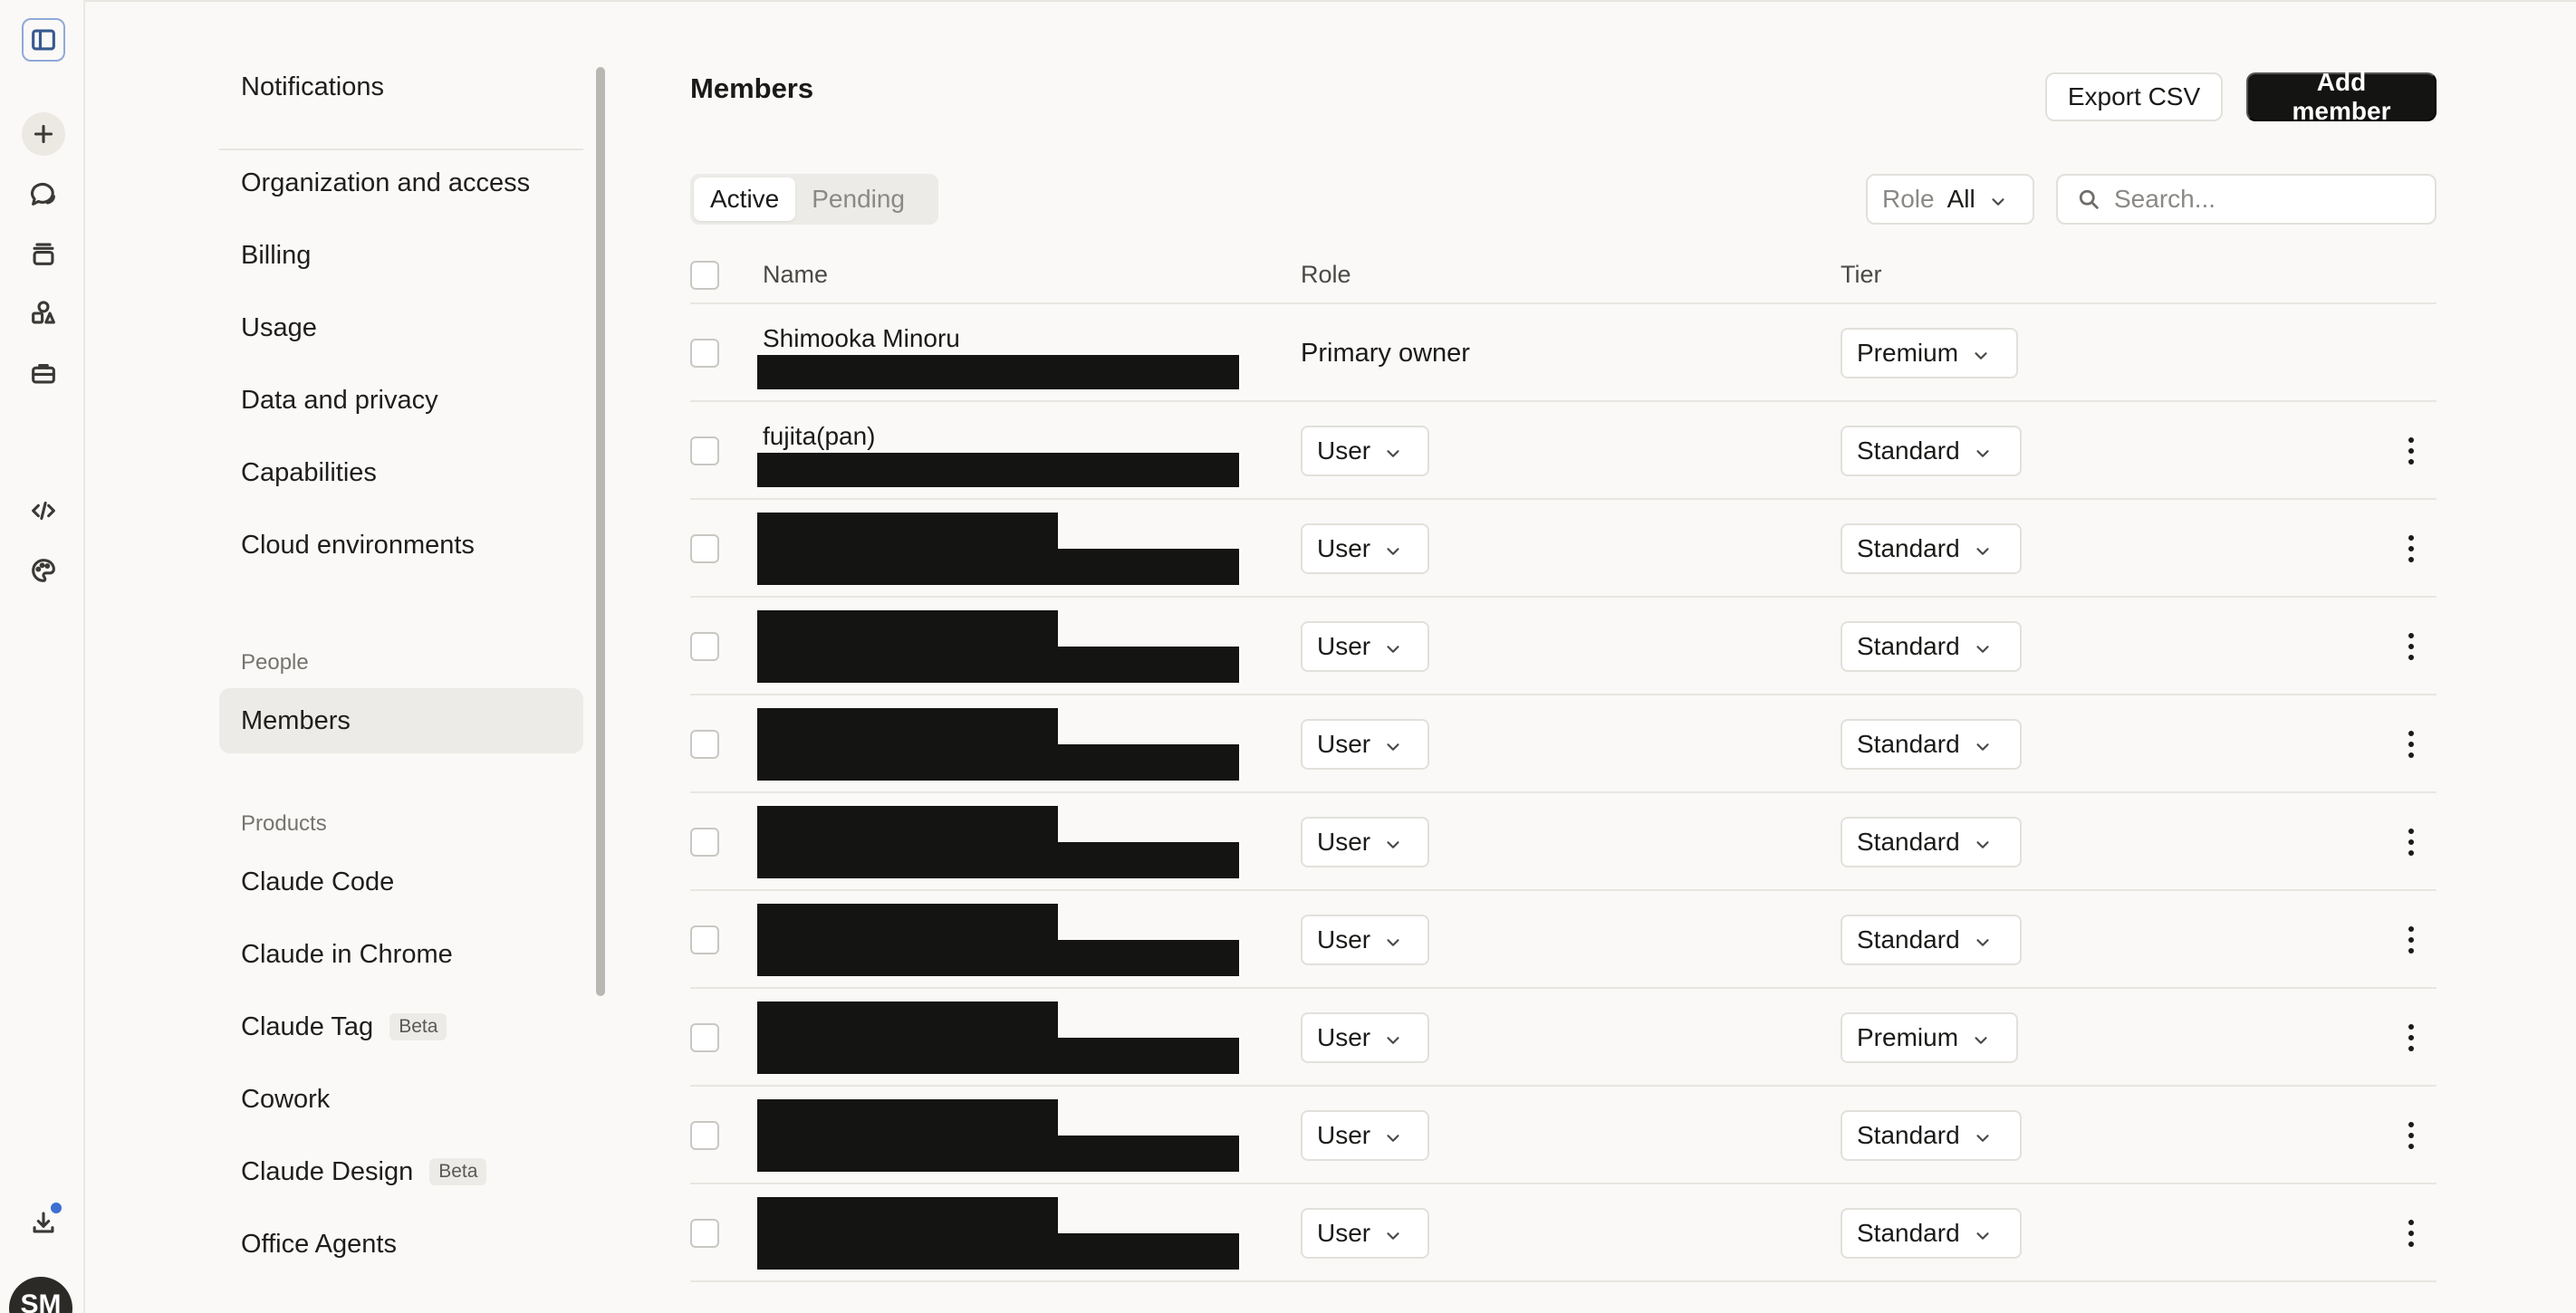 This screenshot has height=1313, width=2576. Describe the element at coordinates (704, 275) in the screenshot. I see `select-all-checkbox` at that location.